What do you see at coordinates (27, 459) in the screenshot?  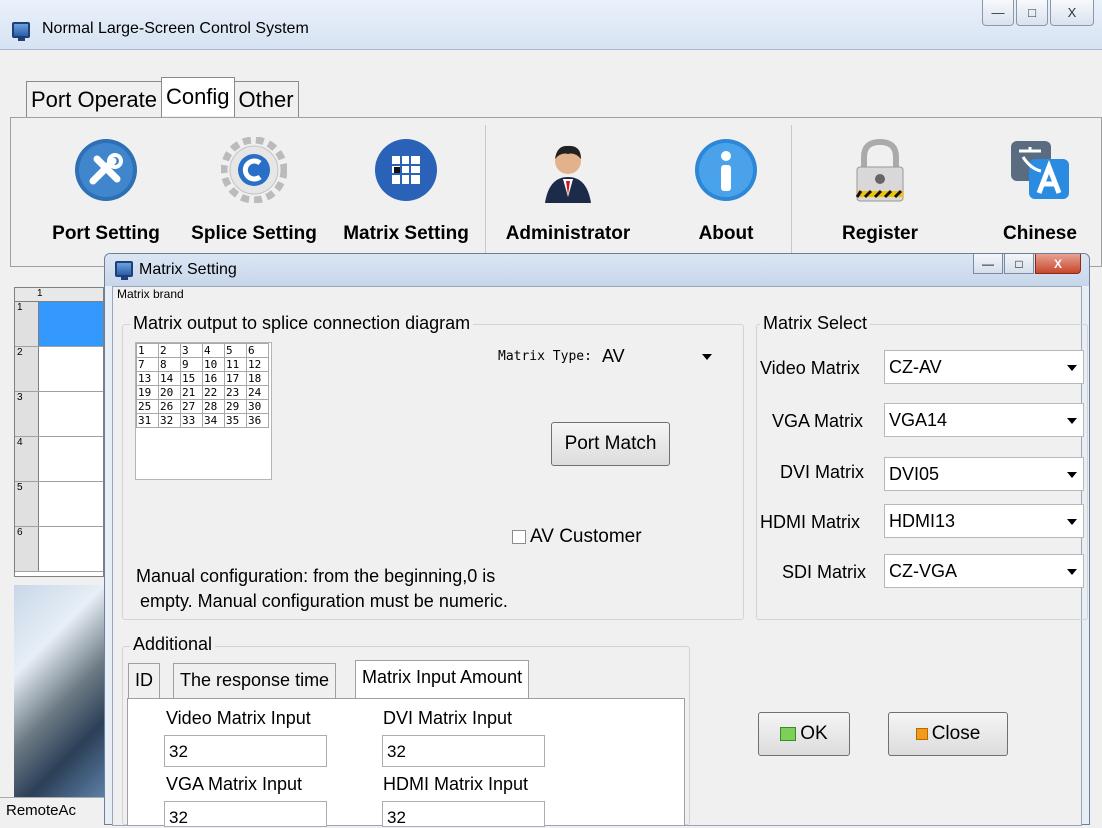 I see `row-header: 4` at bounding box center [27, 459].